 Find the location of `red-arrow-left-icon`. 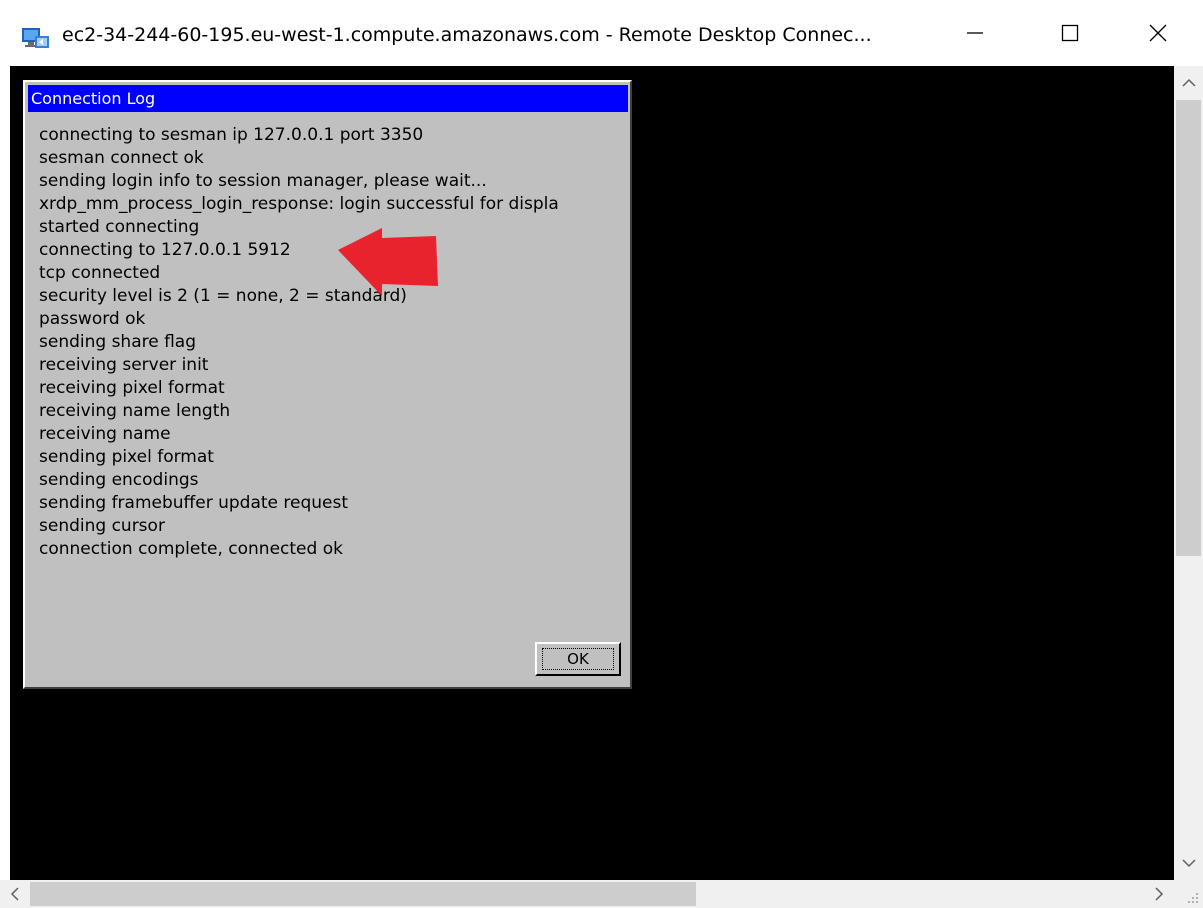

red-arrow-left-icon is located at coordinates (388, 262).